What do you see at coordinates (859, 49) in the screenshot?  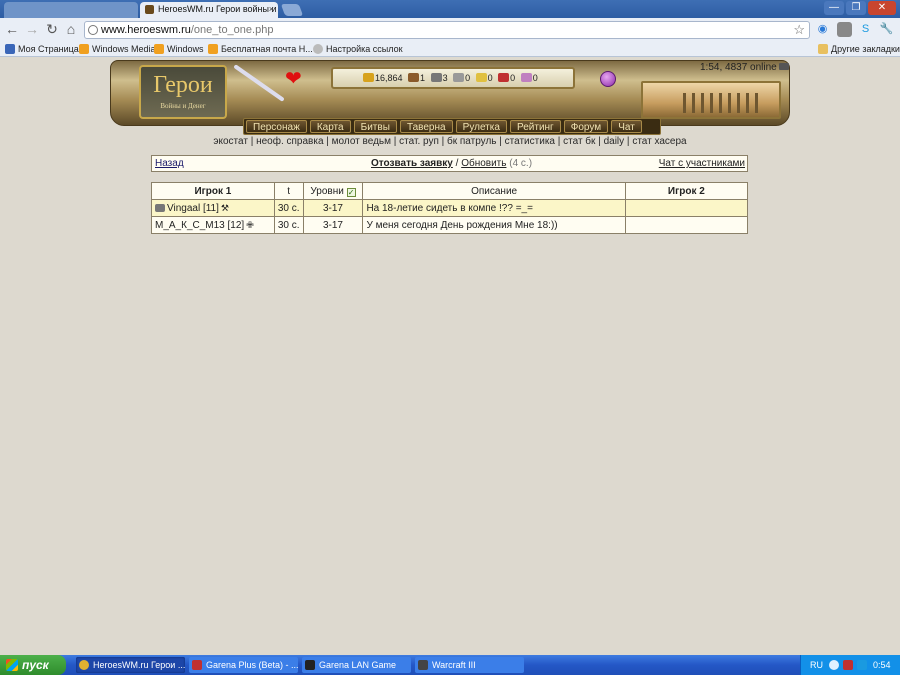 I see `other-bookmarks: Другие закладки` at bounding box center [859, 49].